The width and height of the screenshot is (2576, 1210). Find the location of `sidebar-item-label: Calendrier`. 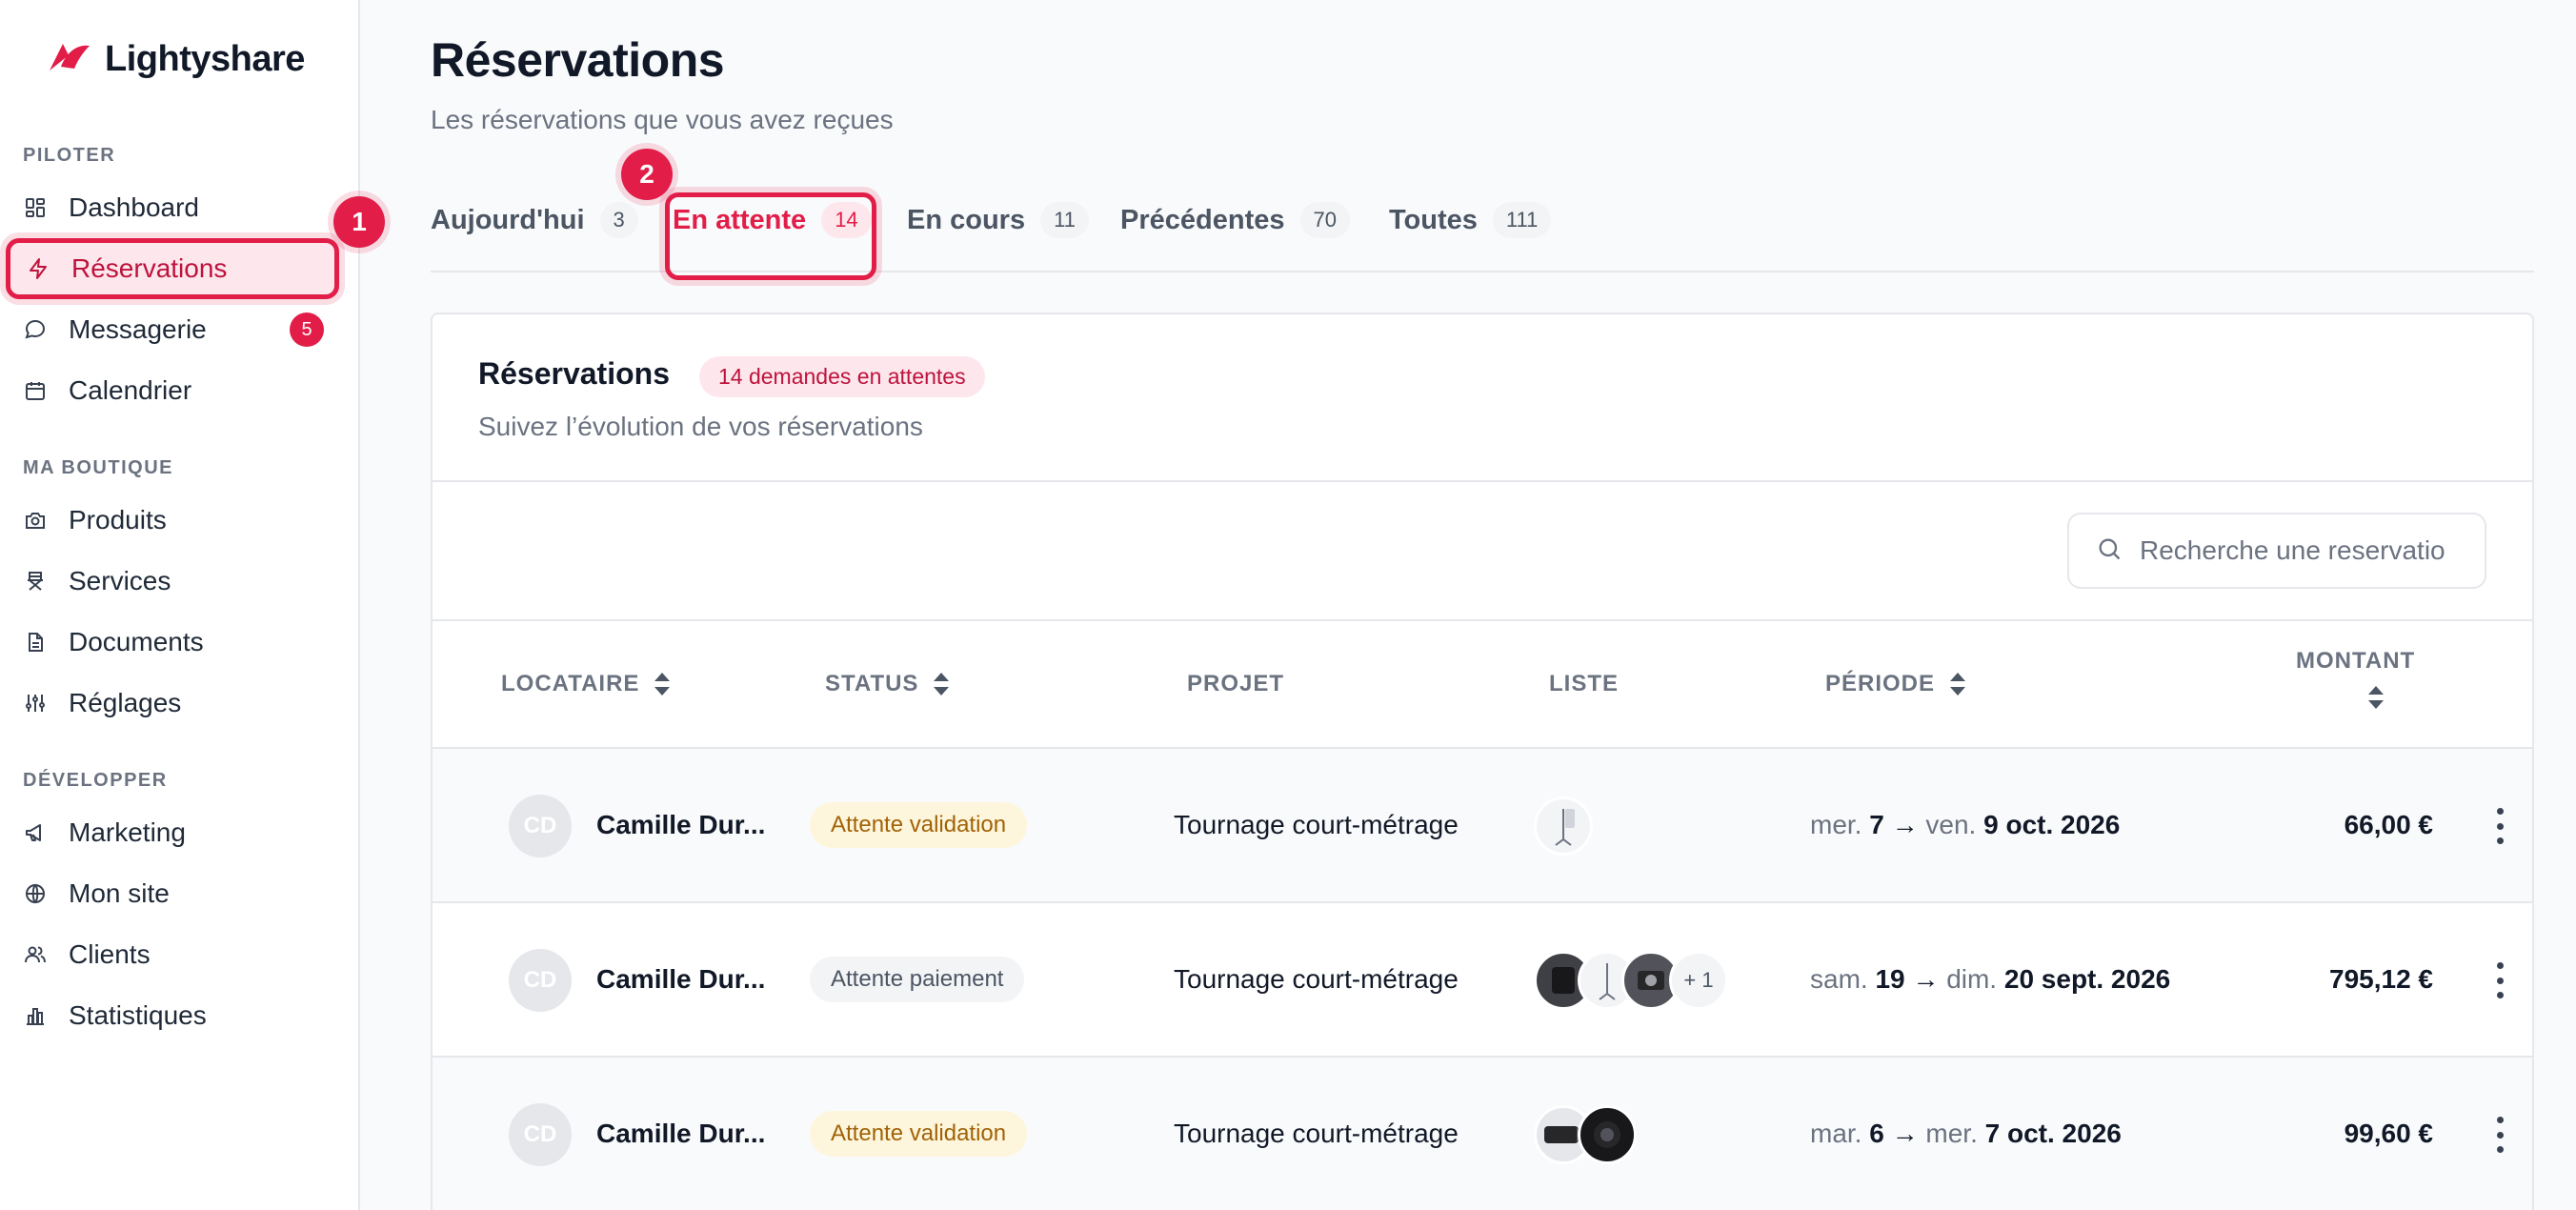

sidebar-item-label: Calendrier is located at coordinates (130, 390).